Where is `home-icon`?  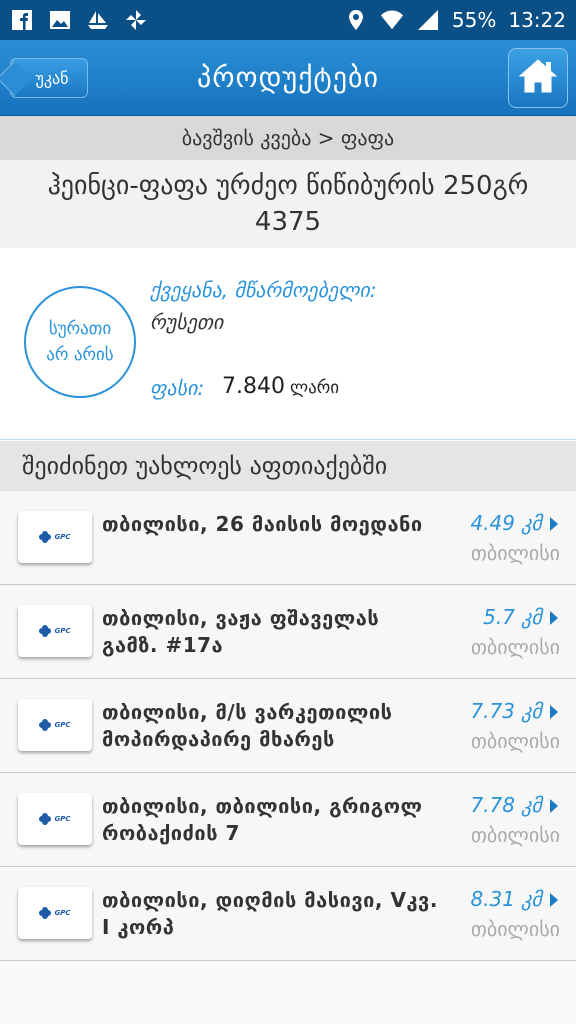 home-icon is located at coordinates (538, 78).